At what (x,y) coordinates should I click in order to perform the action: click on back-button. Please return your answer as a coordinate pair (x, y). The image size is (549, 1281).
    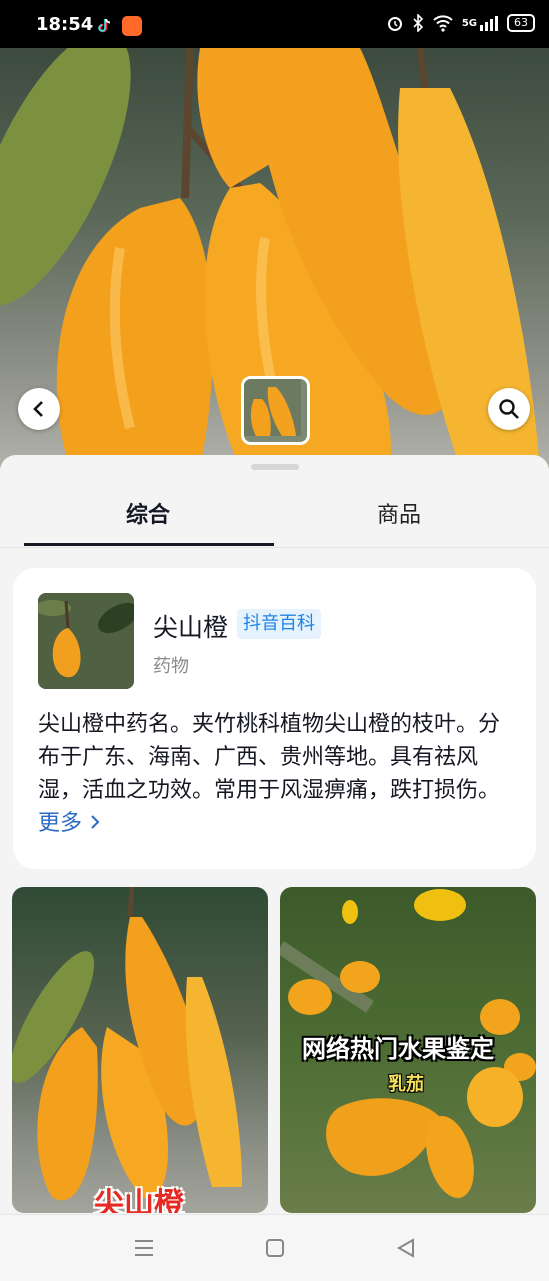
    Looking at the image, I should click on (39, 409).